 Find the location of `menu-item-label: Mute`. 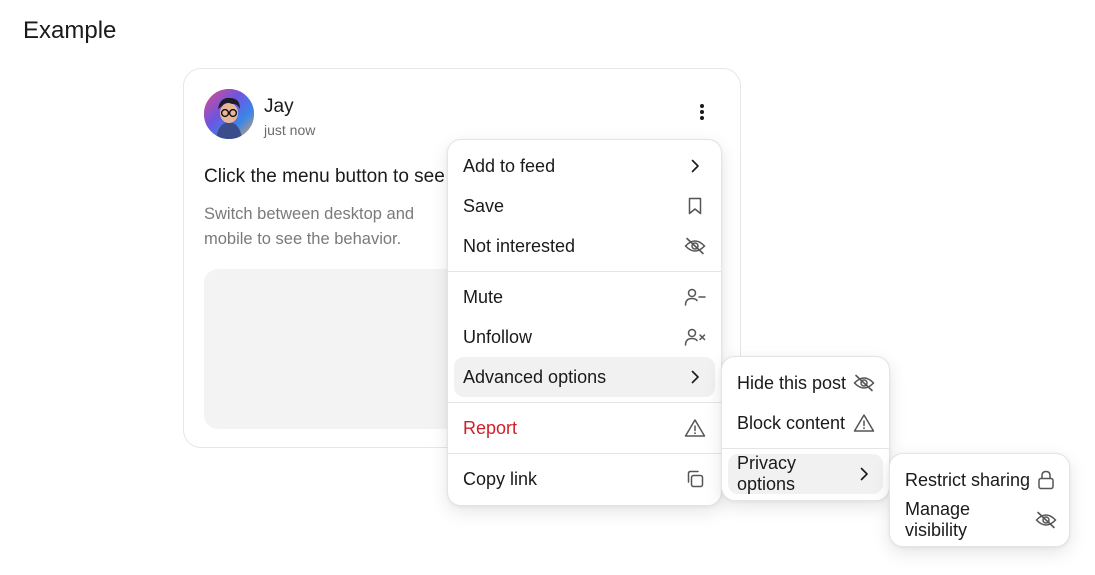

menu-item-label: Mute is located at coordinates (483, 296).